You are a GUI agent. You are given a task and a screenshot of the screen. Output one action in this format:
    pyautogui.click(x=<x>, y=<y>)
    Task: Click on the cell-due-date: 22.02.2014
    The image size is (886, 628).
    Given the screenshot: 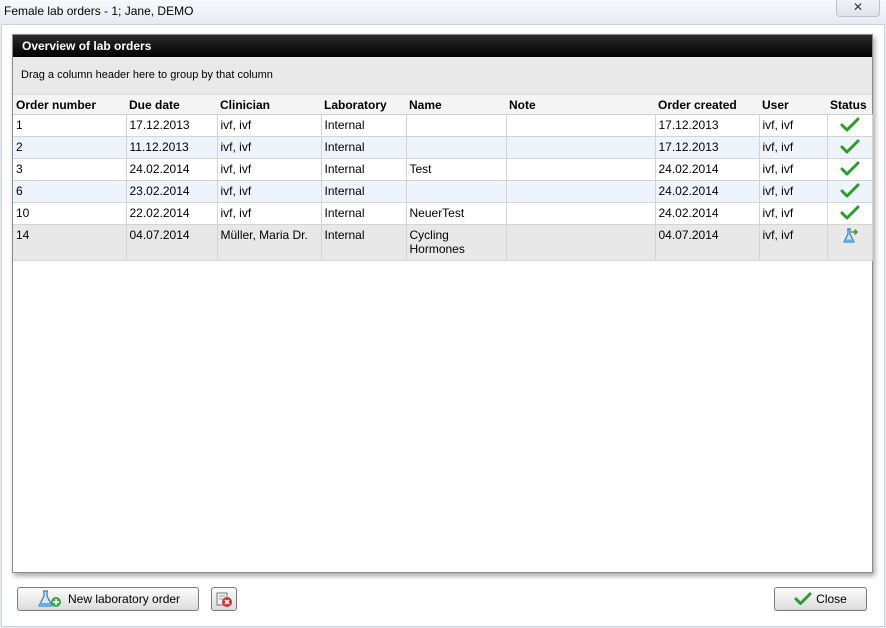 What is the action you would take?
    pyautogui.click(x=172, y=213)
    